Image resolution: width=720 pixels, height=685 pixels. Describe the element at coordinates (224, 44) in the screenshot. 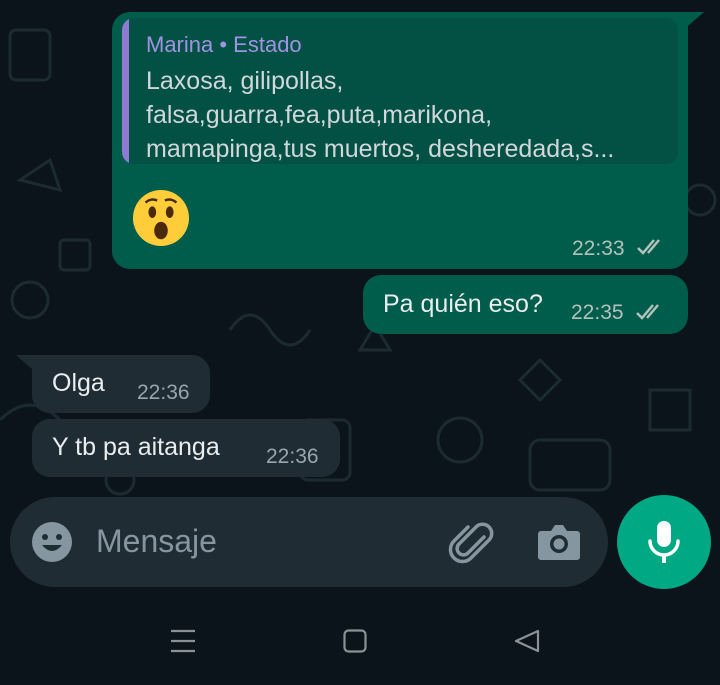

I see `quote-author: Marina • Estado` at that location.